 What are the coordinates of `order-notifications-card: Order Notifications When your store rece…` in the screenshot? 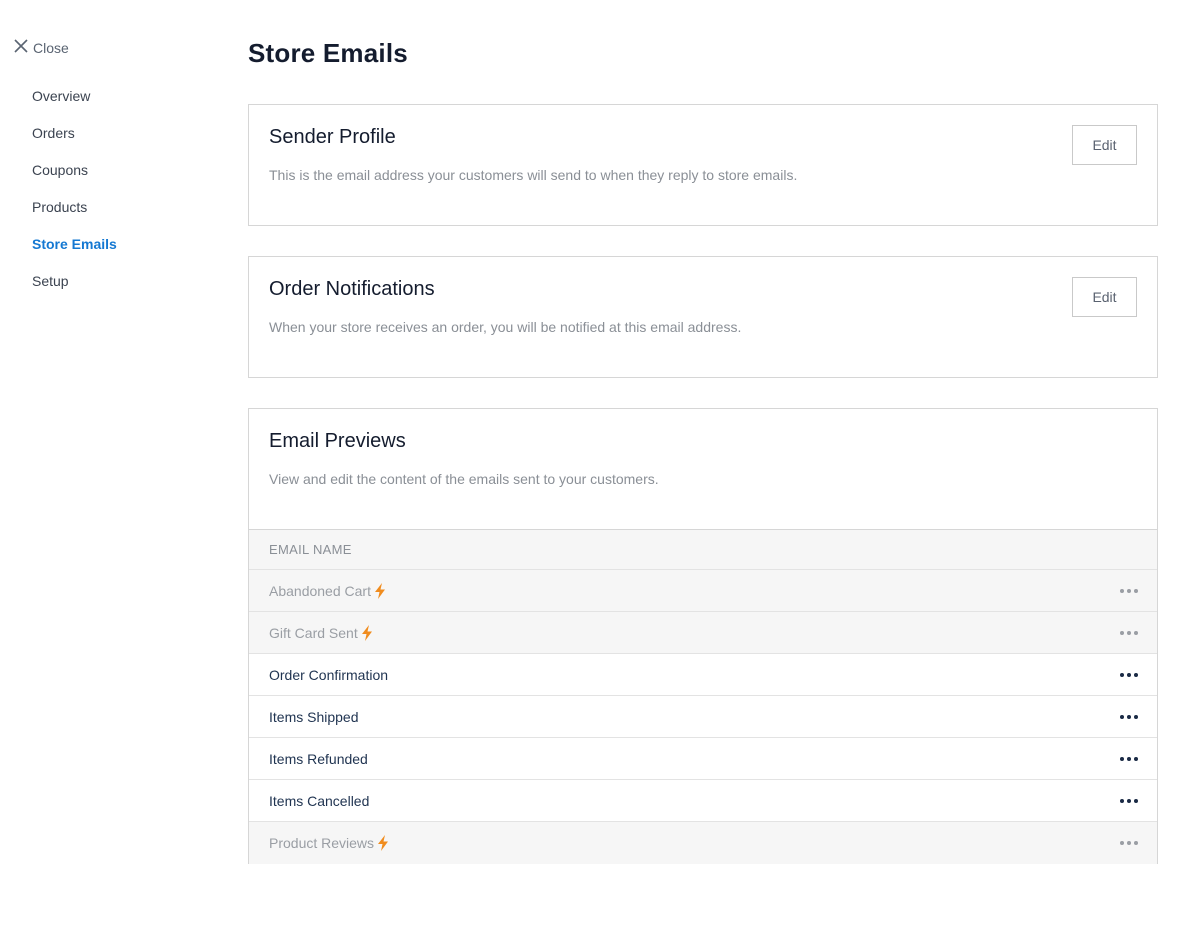 It's located at (703, 317).